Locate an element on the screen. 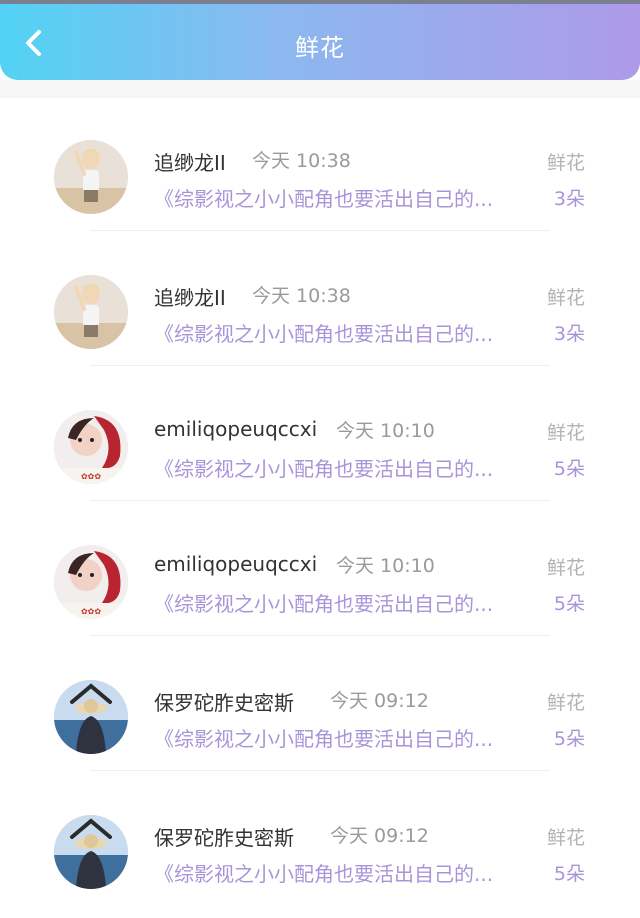 The width and height of the screenshot is (640, 918). header-shadow-band is located at coordinates (320, 89).